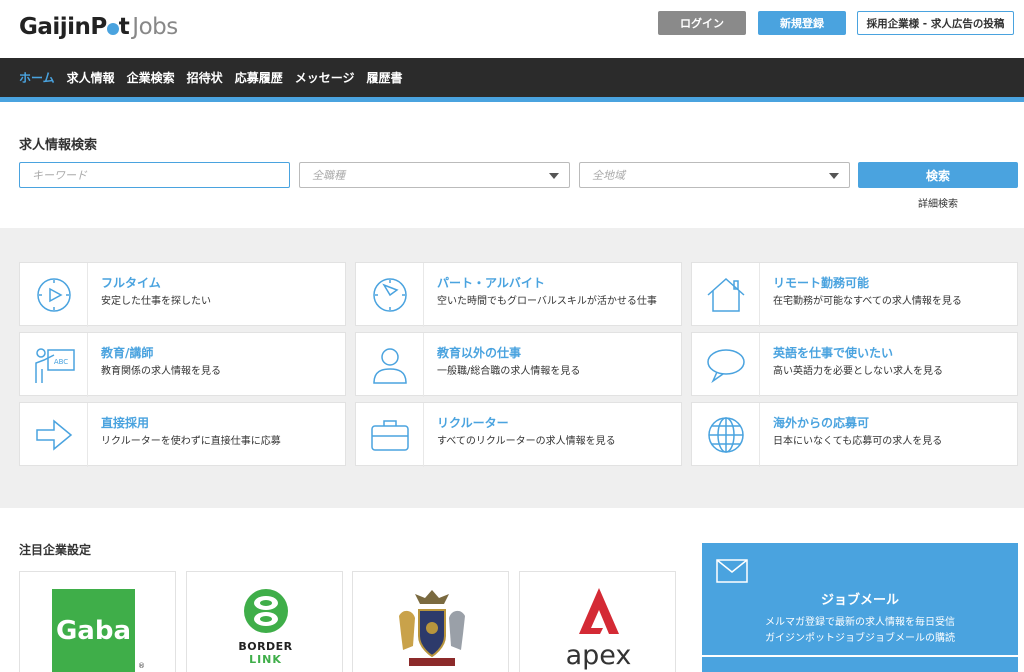  Describe the element at coordinates (151, 77) in the screenshot. I see `nav-item-companies: 企業検索` at that location.